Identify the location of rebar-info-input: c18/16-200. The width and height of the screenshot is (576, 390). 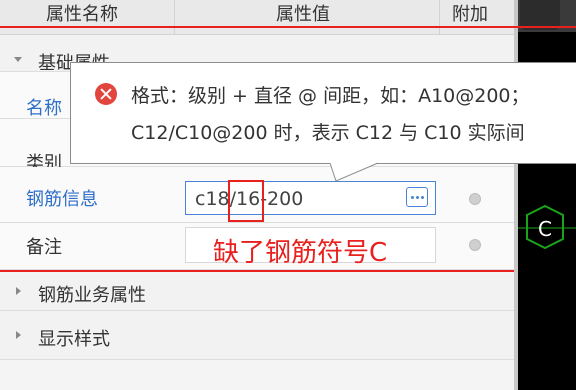
(310, 198).